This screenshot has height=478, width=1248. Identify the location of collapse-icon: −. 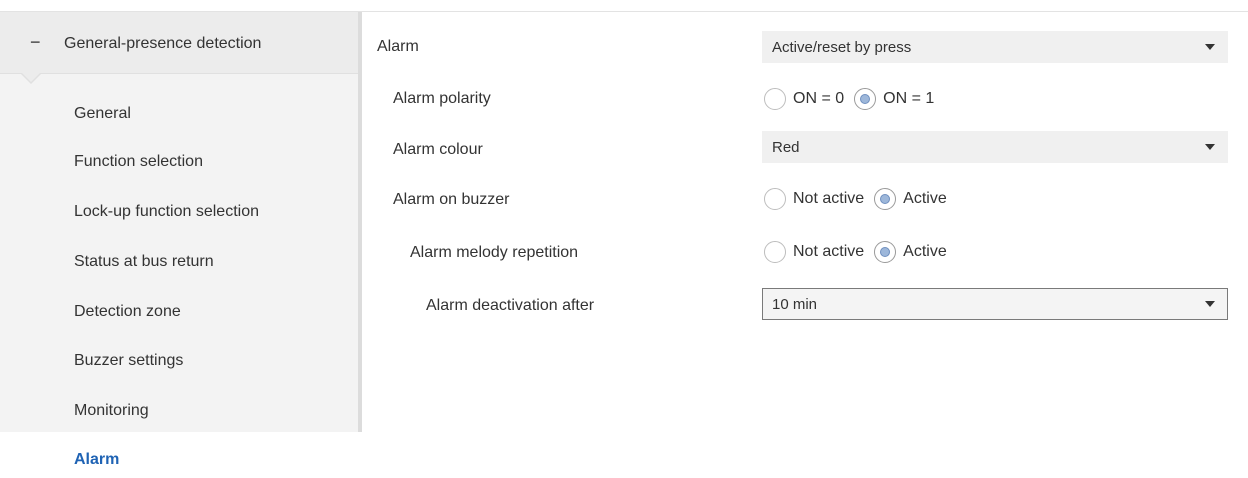
(35, 42).